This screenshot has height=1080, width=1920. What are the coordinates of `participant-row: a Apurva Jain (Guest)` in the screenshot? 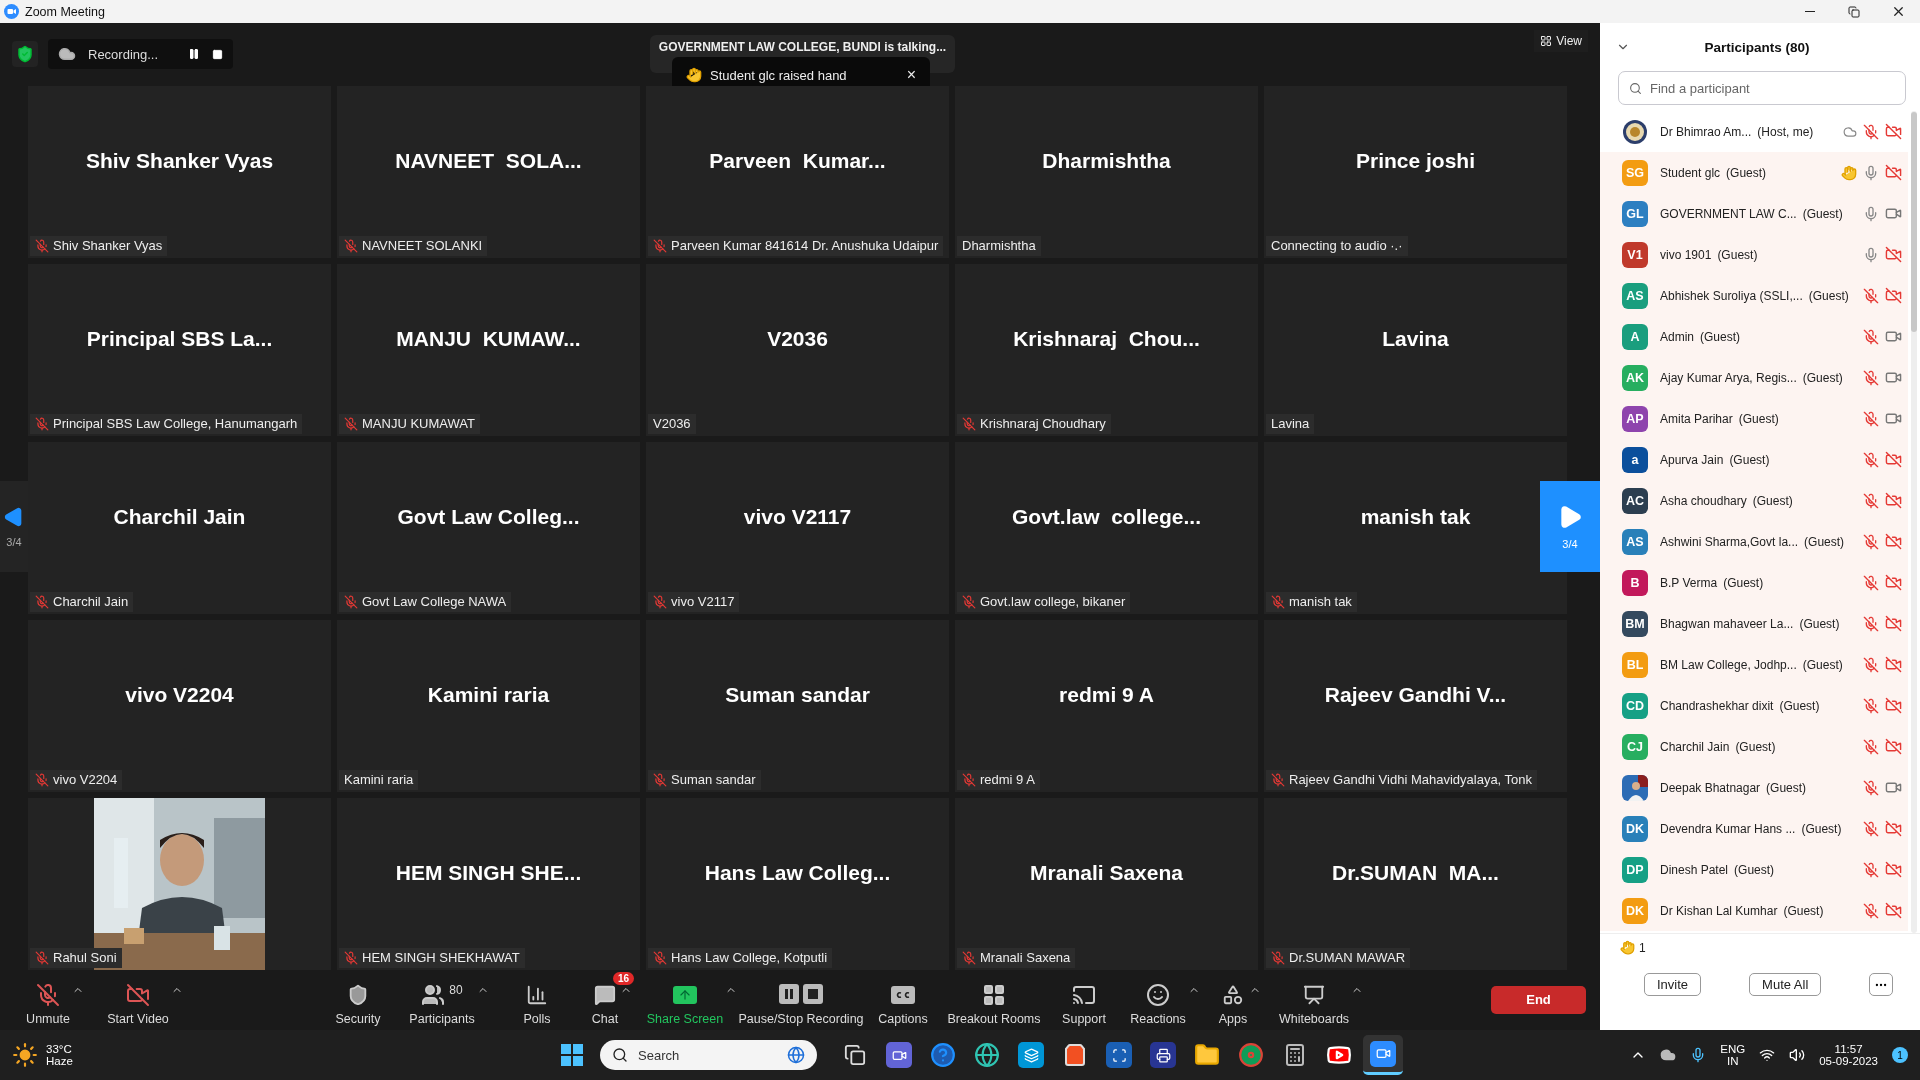 It's located at (1754, 459).